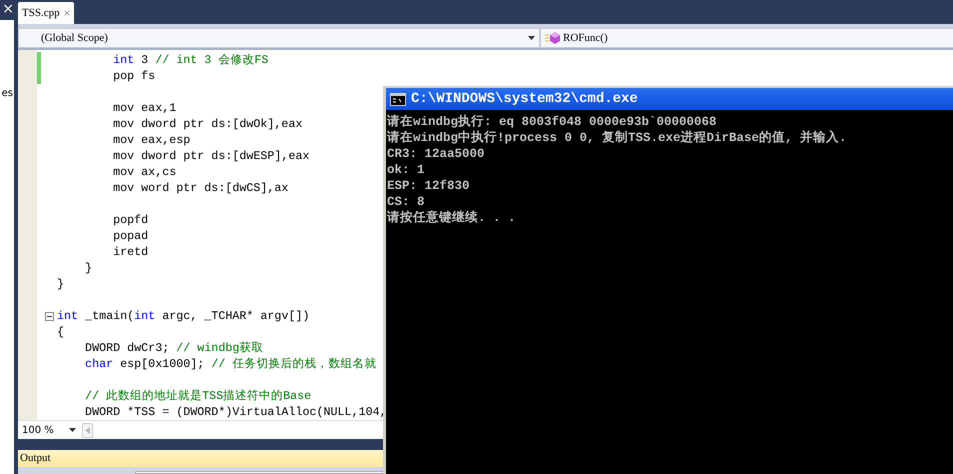 The image size is (953, 474). What do you see at coordinates (198, 396) in the screenshot?
I see `code-line: // 此数组的地址就是TSS描述符中的Base` at bounding box center [198, 396].